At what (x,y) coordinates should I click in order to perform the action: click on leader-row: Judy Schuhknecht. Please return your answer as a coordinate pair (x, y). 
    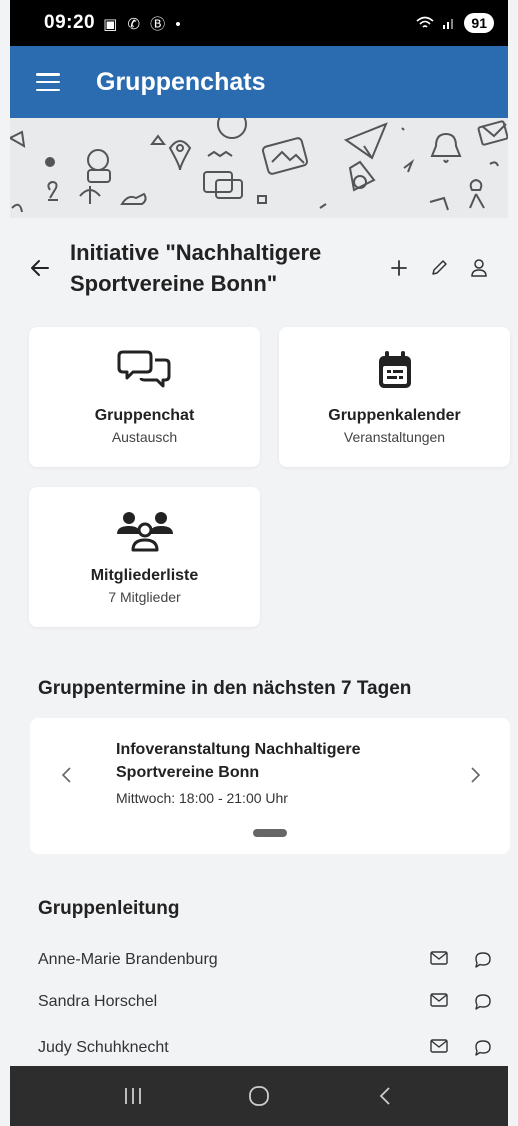
    Looking at the image, I should click on (273, 1048).